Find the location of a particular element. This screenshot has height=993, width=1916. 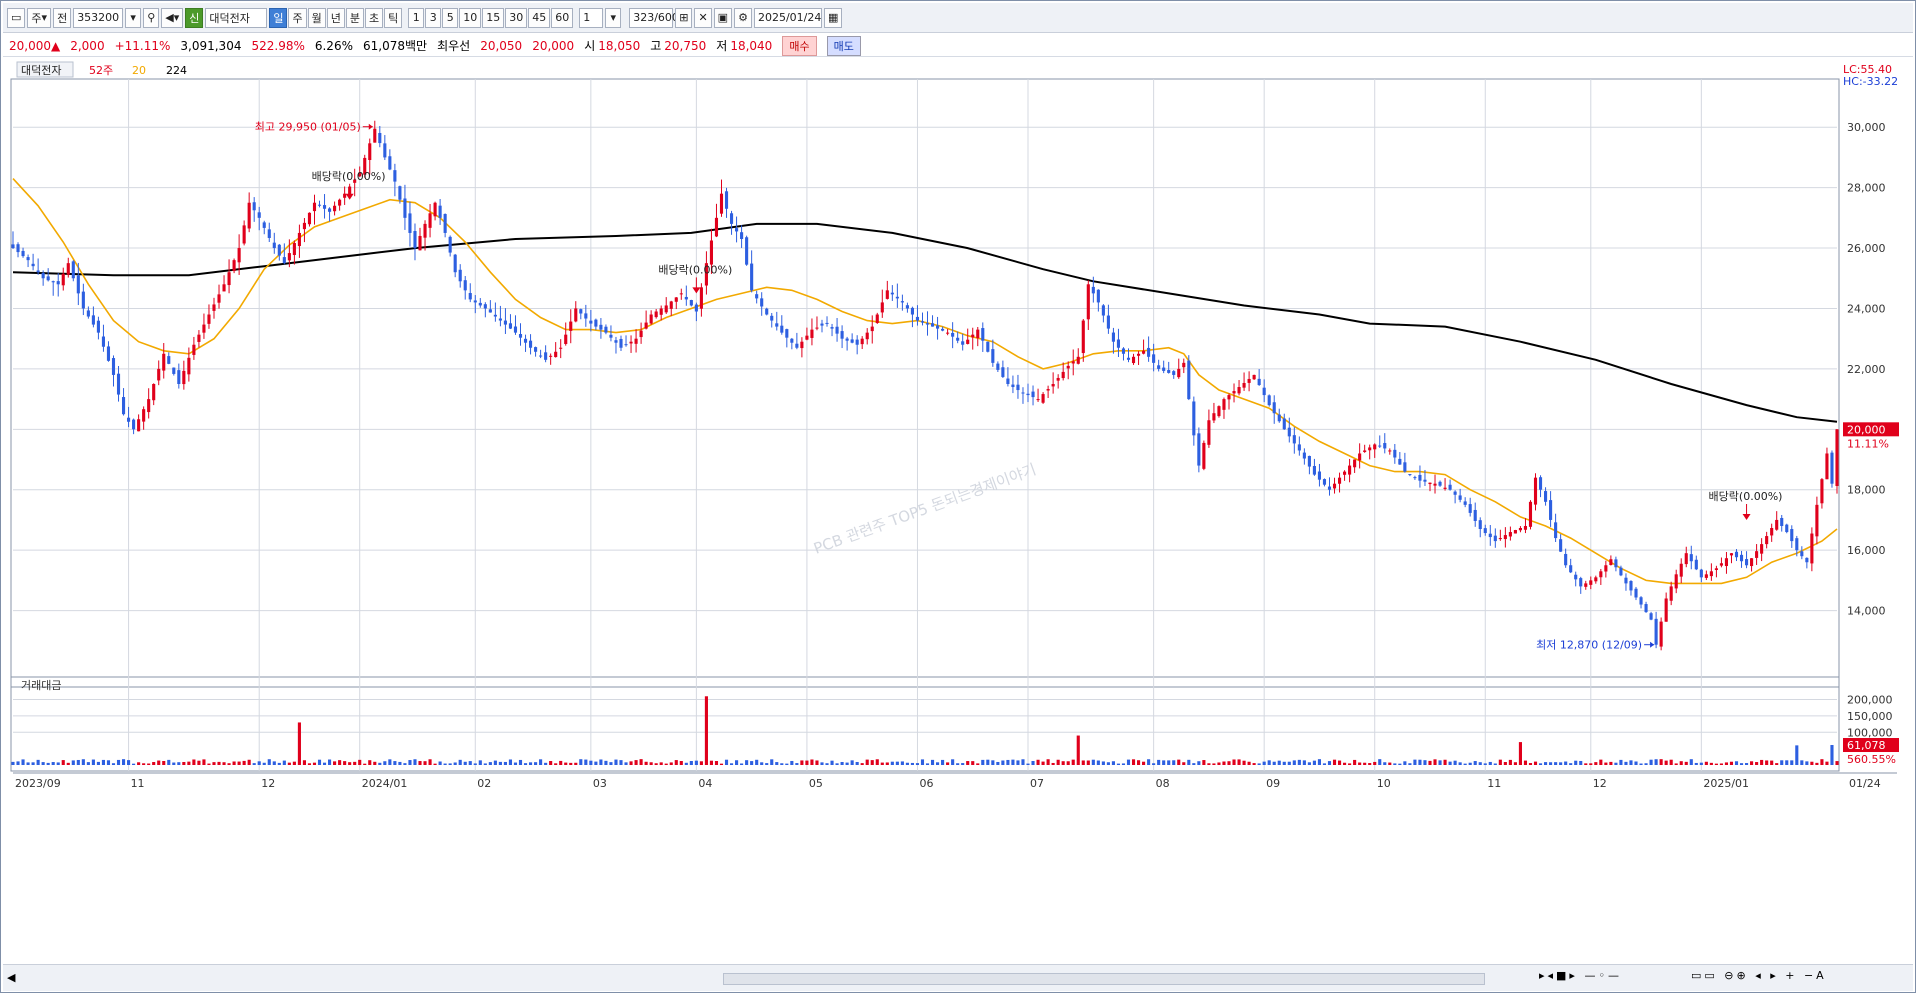

interval-button-1: 1 is located at coordinates (416, 17).